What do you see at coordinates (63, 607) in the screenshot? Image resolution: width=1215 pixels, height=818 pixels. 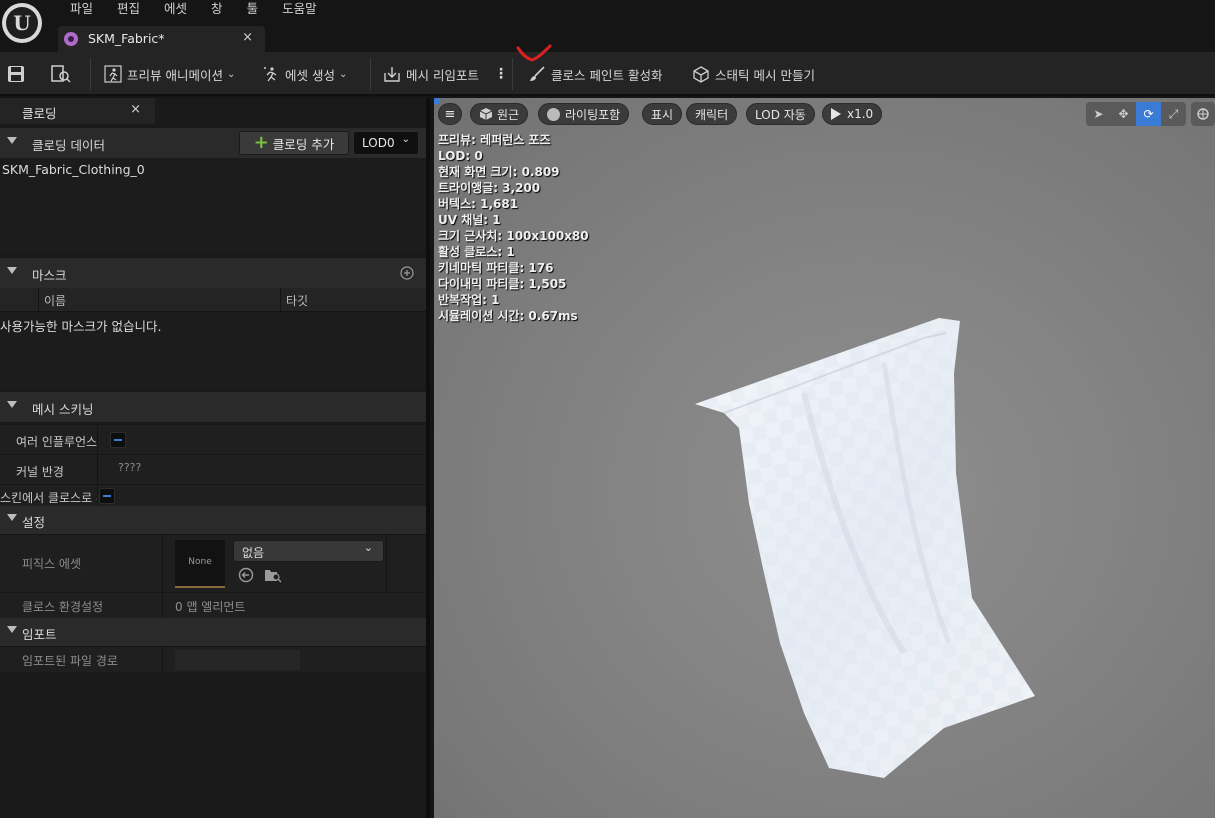 I see `property-label: 클로스 환경설정` at bounding box center [63, 607].